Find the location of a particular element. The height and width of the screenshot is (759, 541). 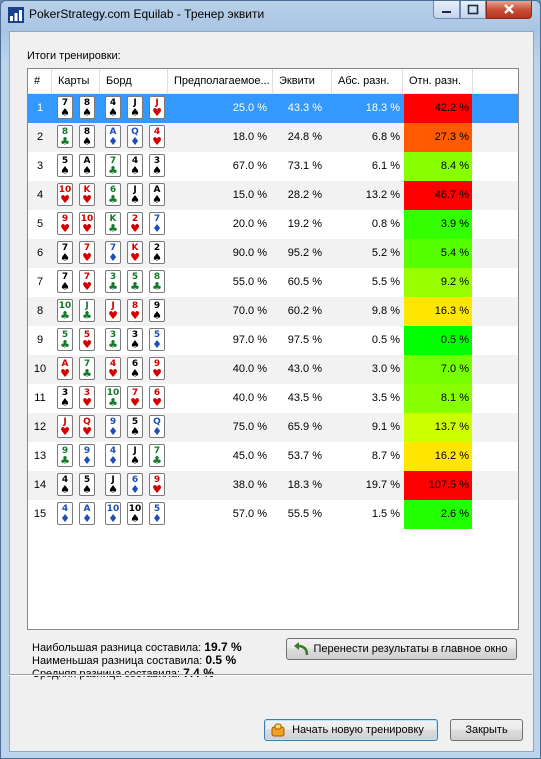

actual-equity: 43.0 % is located at coordinates (304, 369).